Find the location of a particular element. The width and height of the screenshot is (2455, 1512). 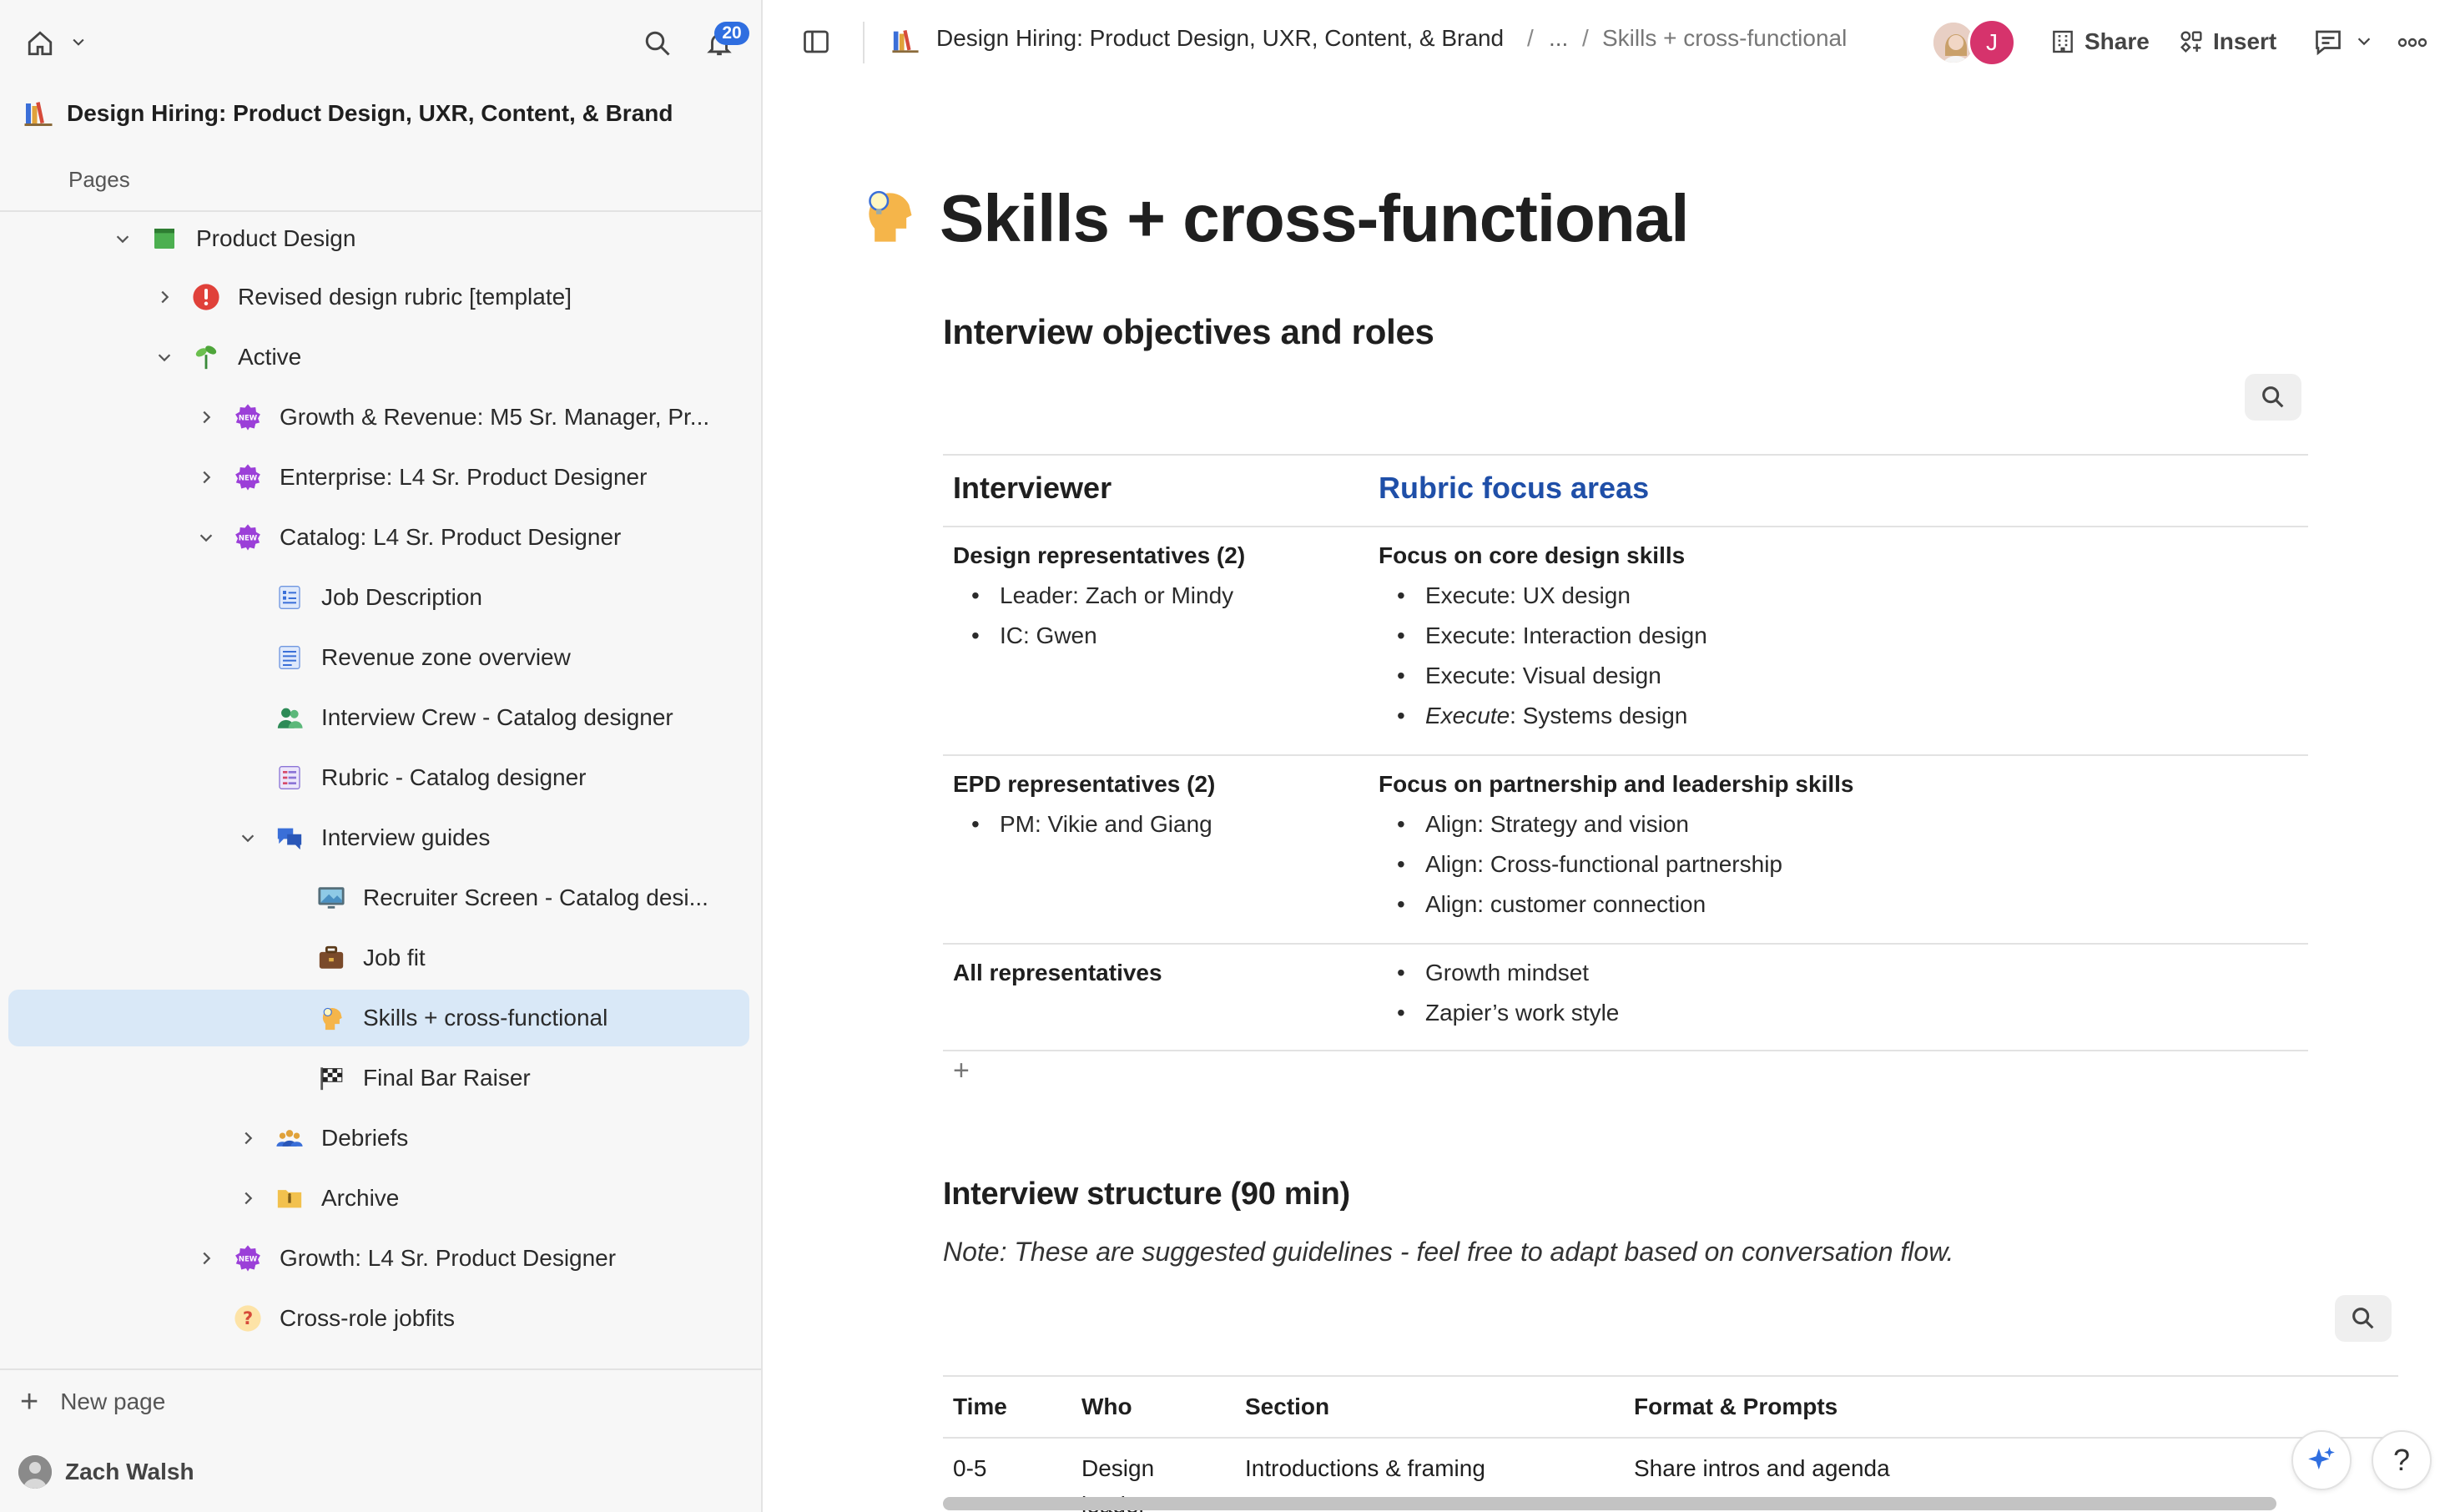

page-title: Skills + cross-functional is located at coordinates (1314, 218).